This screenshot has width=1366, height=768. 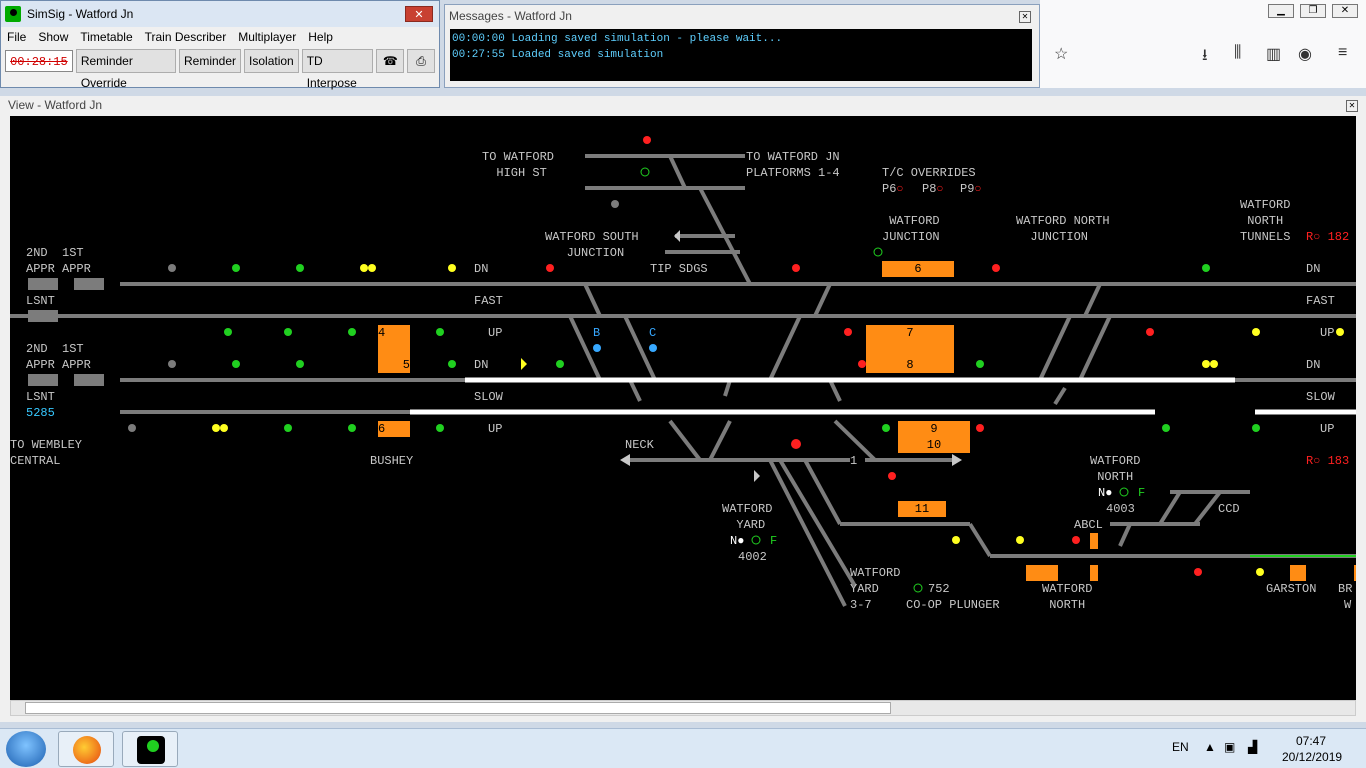 I want to click on label-dn-right-fast: DN, so click(x=1313, y=269).